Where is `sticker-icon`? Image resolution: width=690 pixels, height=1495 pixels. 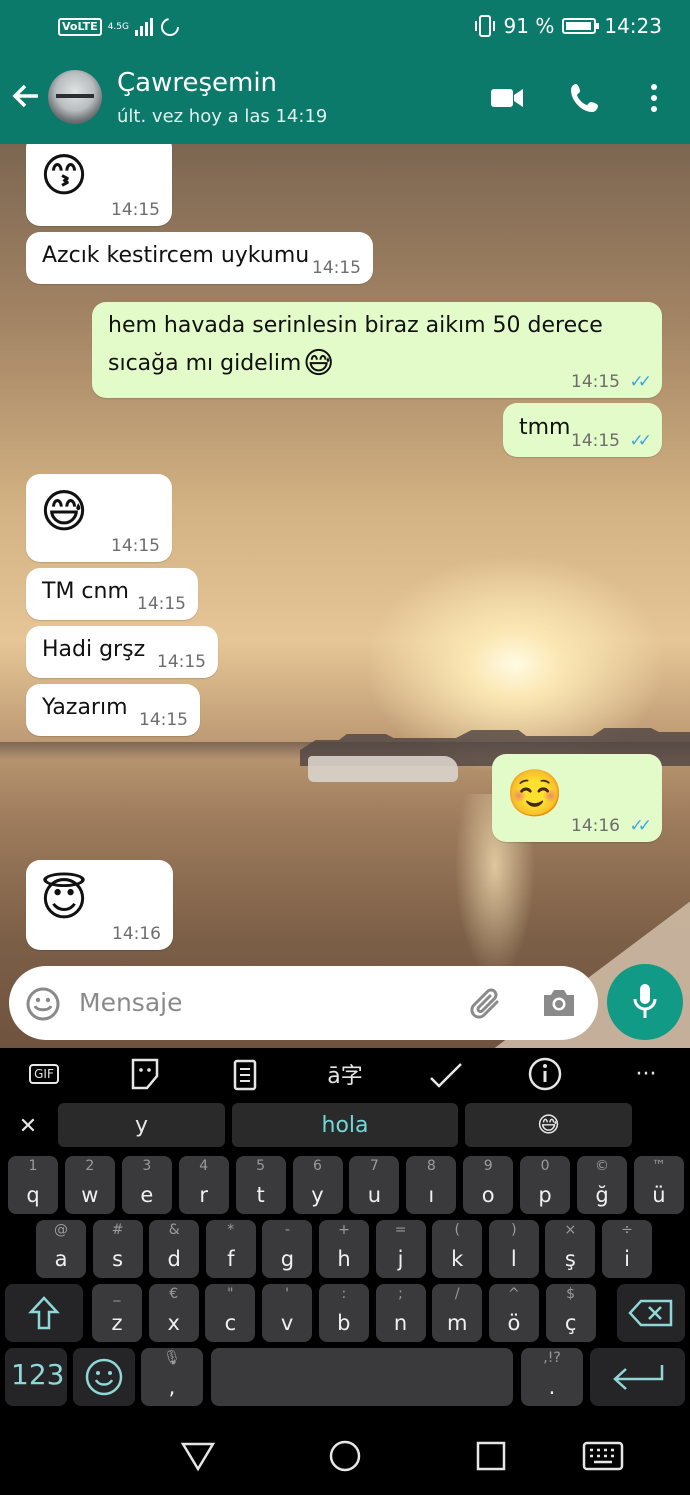 sticker-icon is located at coordinates (145, 1074).